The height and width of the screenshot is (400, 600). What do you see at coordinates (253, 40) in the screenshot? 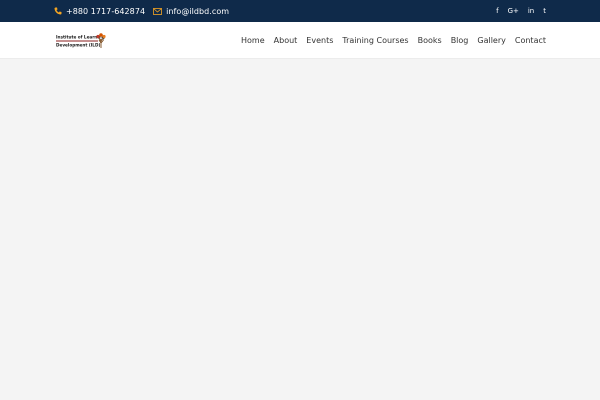
I see `nav-home: Home` at bounding box center [253, 40].